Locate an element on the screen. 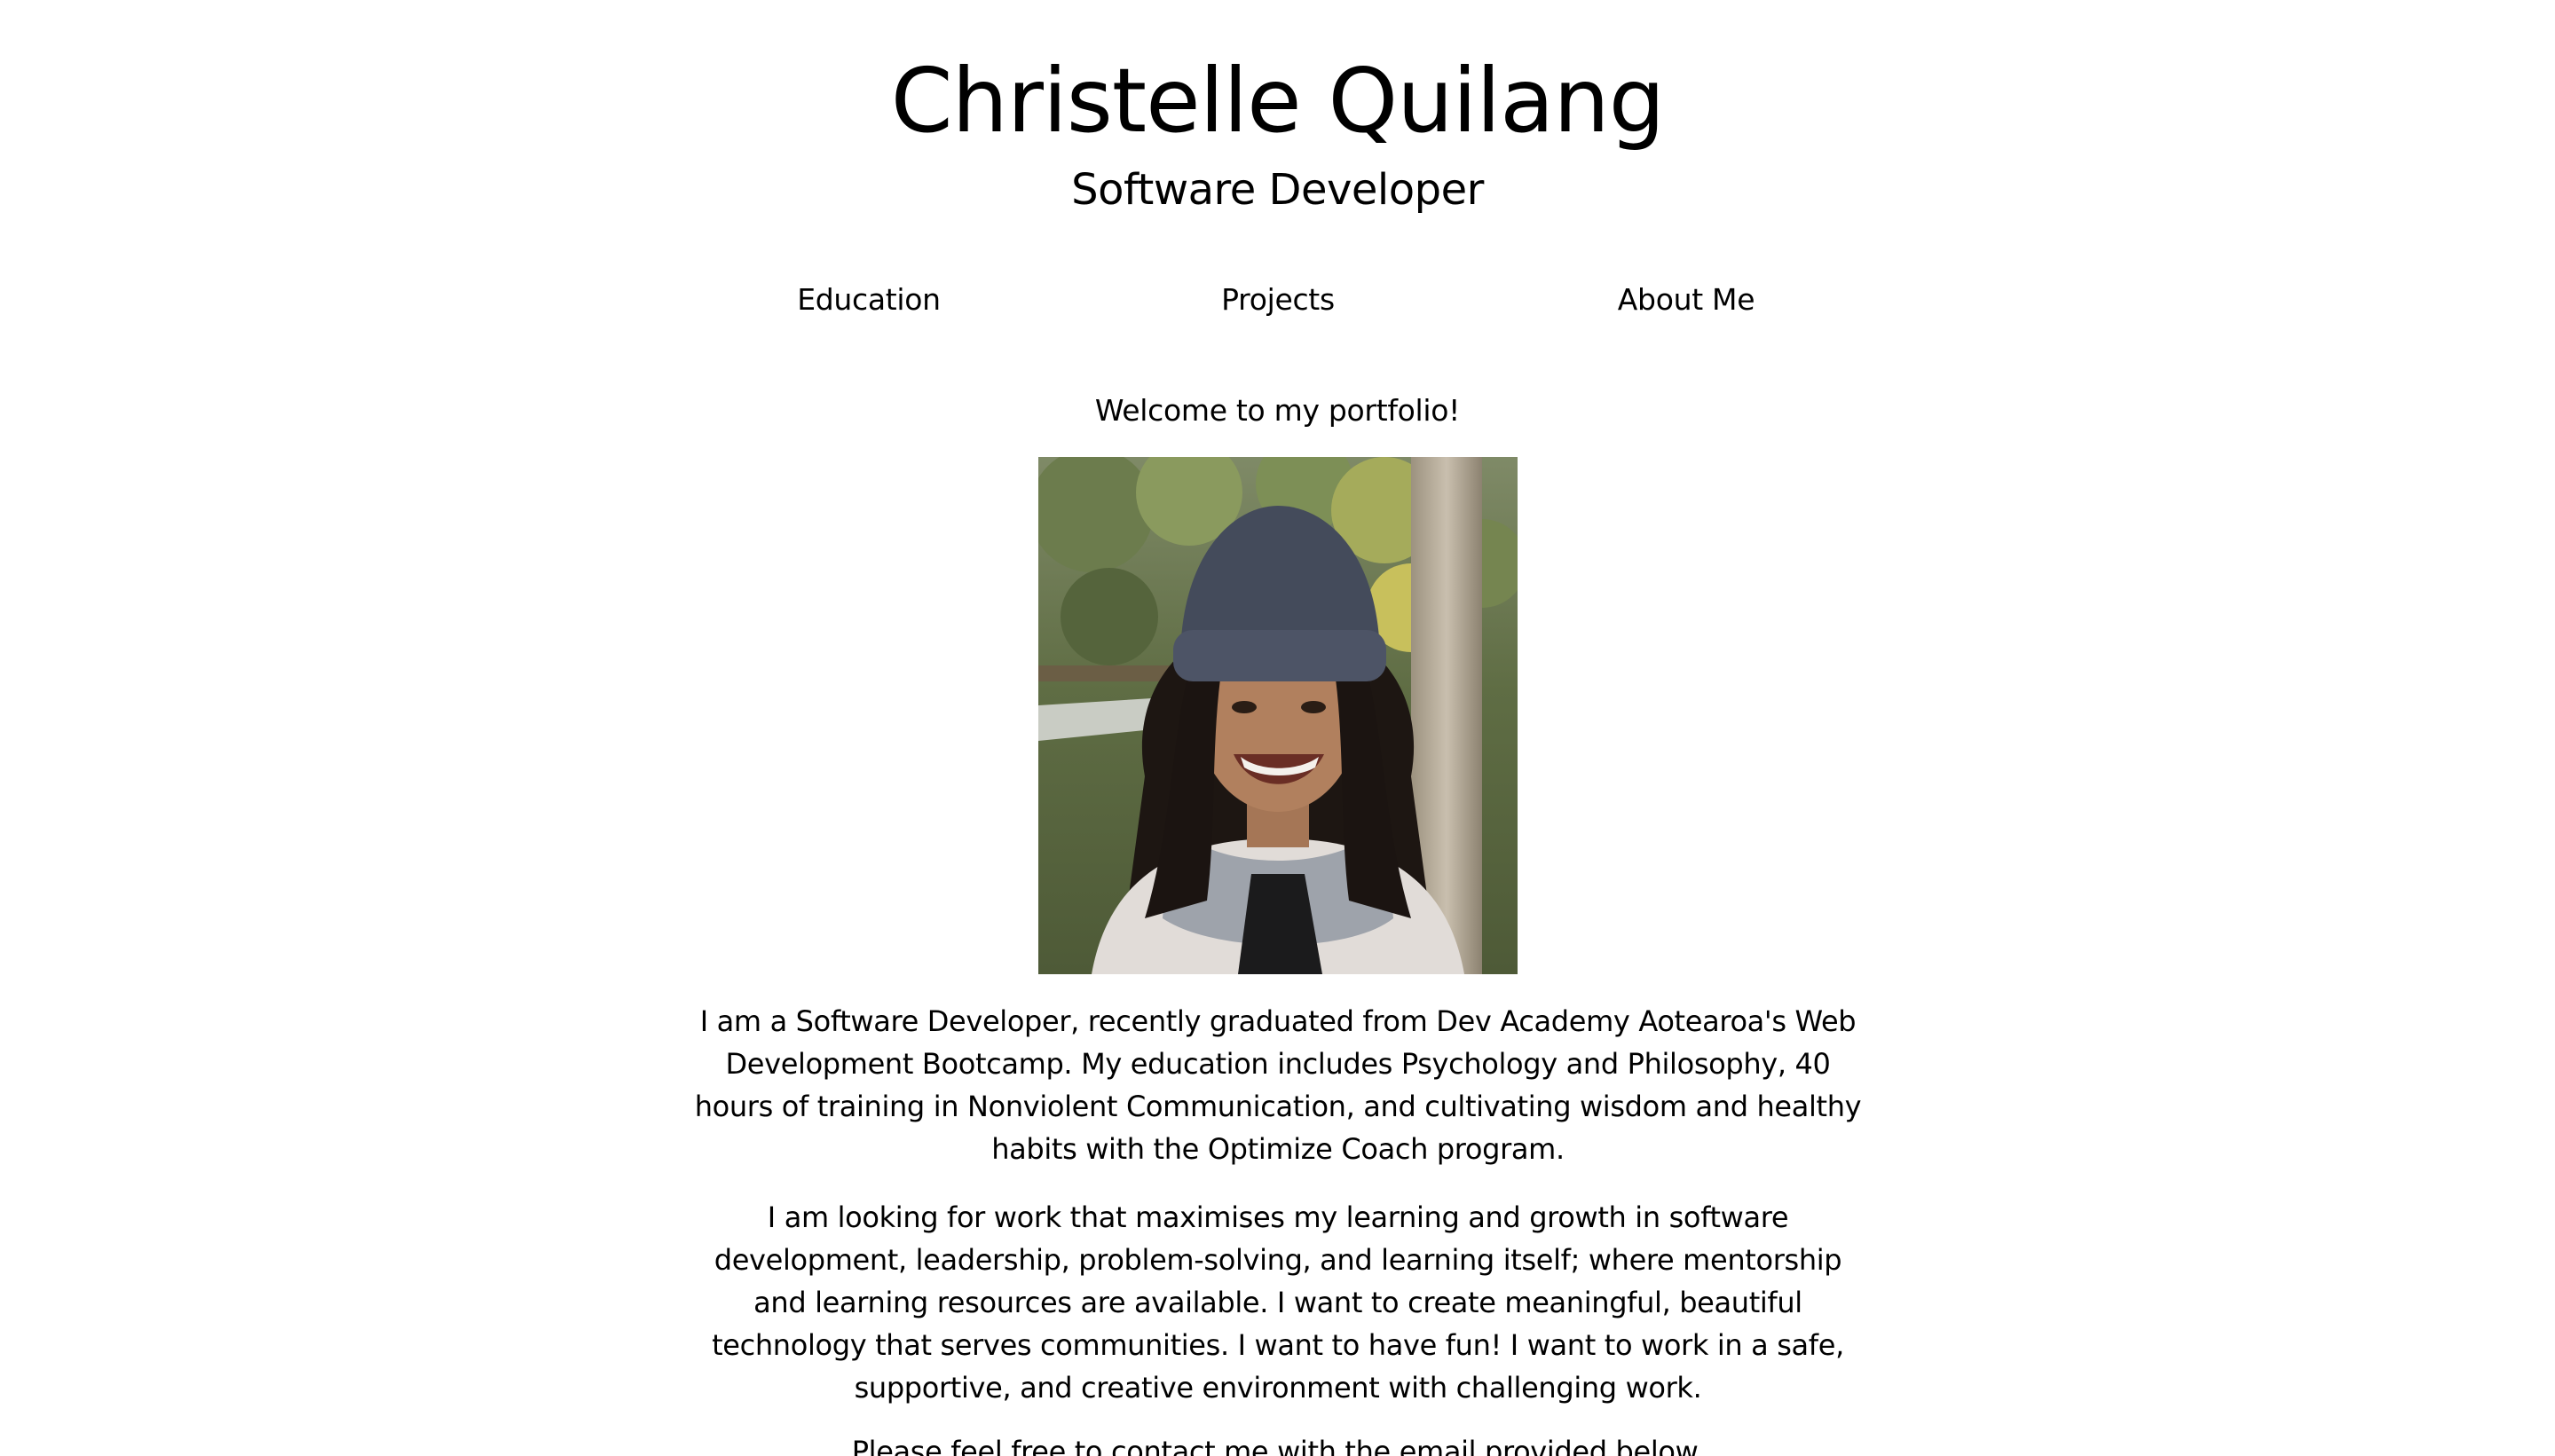  welcome-text: Welcome to my portfolio! is located at coordinates (1277, 410).